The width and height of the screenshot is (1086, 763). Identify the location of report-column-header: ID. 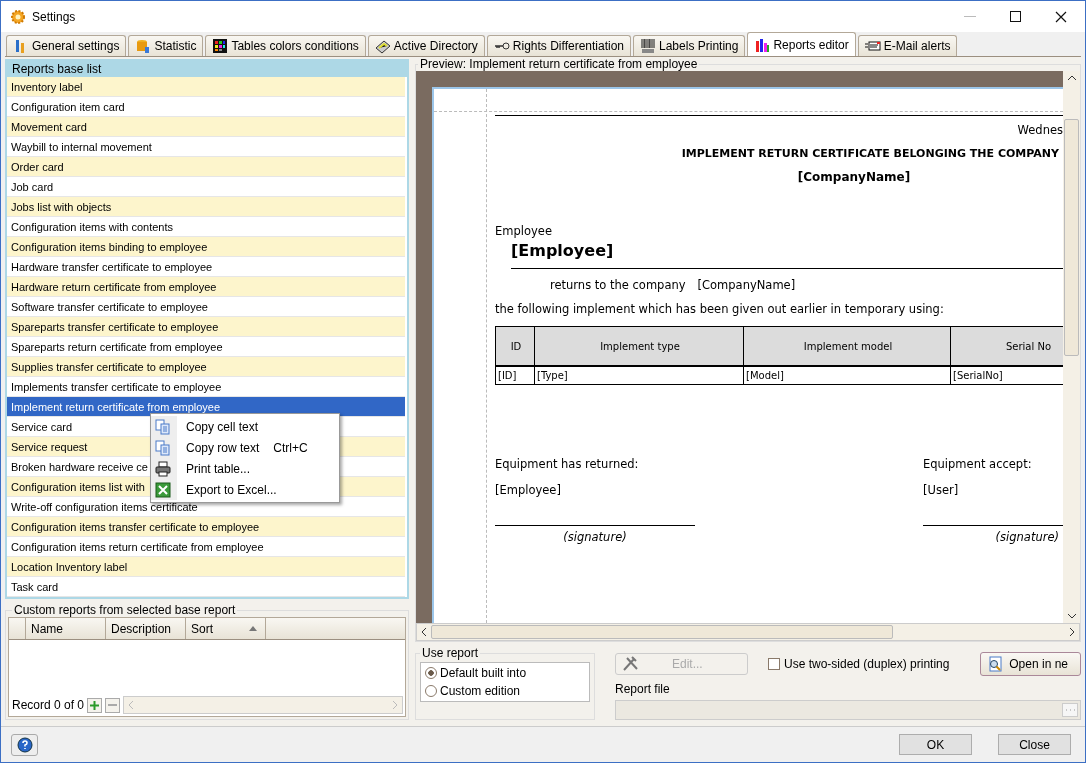
(515, 346).